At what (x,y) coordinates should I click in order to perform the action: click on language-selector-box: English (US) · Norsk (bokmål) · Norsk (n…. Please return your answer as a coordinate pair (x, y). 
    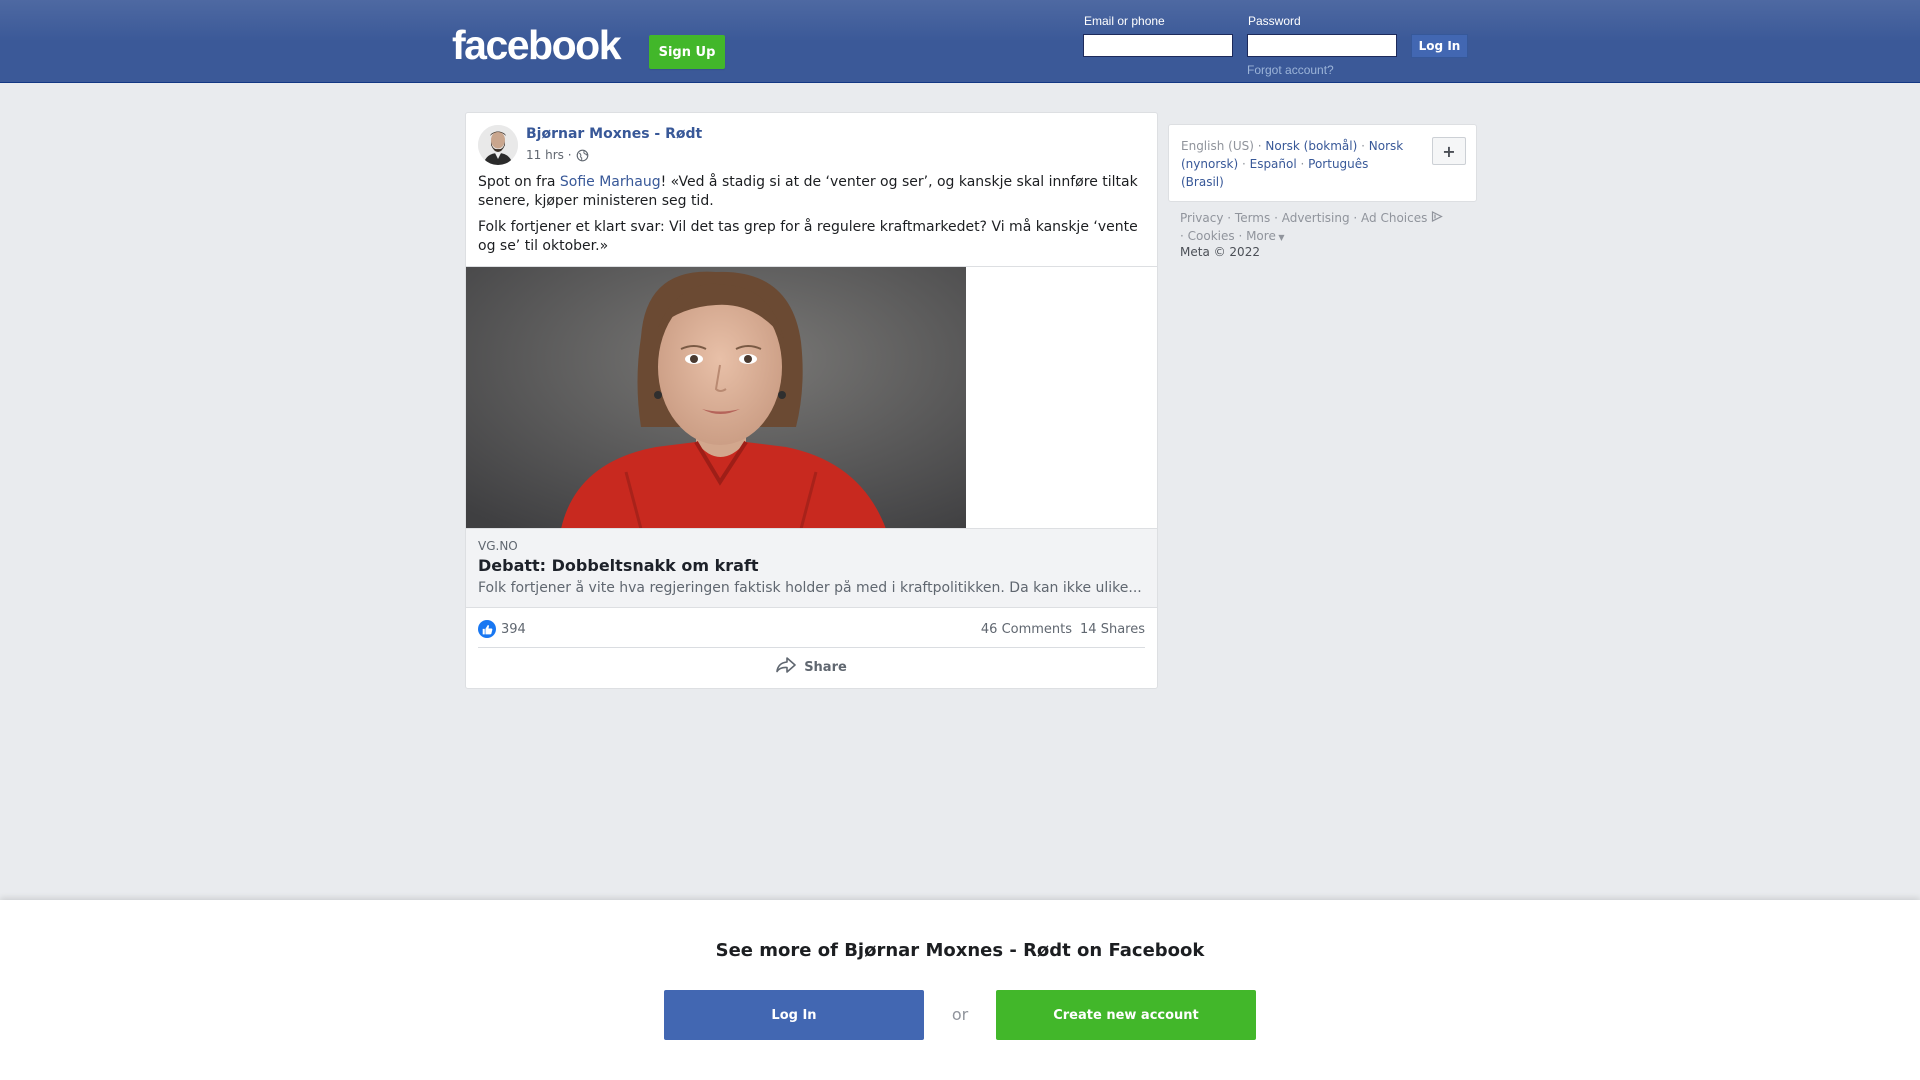
    Looking at the image, I should click on (1322, 163).